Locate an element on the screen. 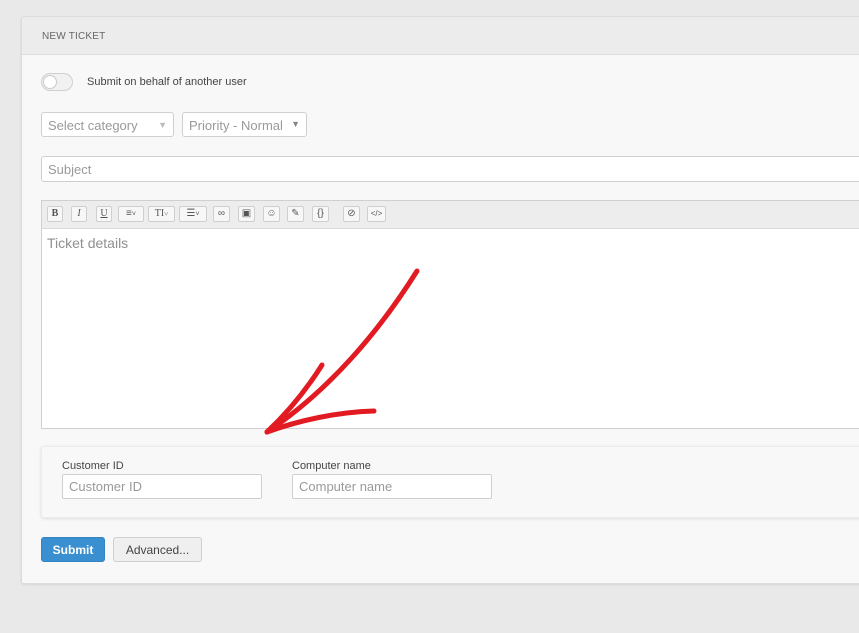 This screenshot has width=859, height=633. subject-input is located at coordinates (450, 169).